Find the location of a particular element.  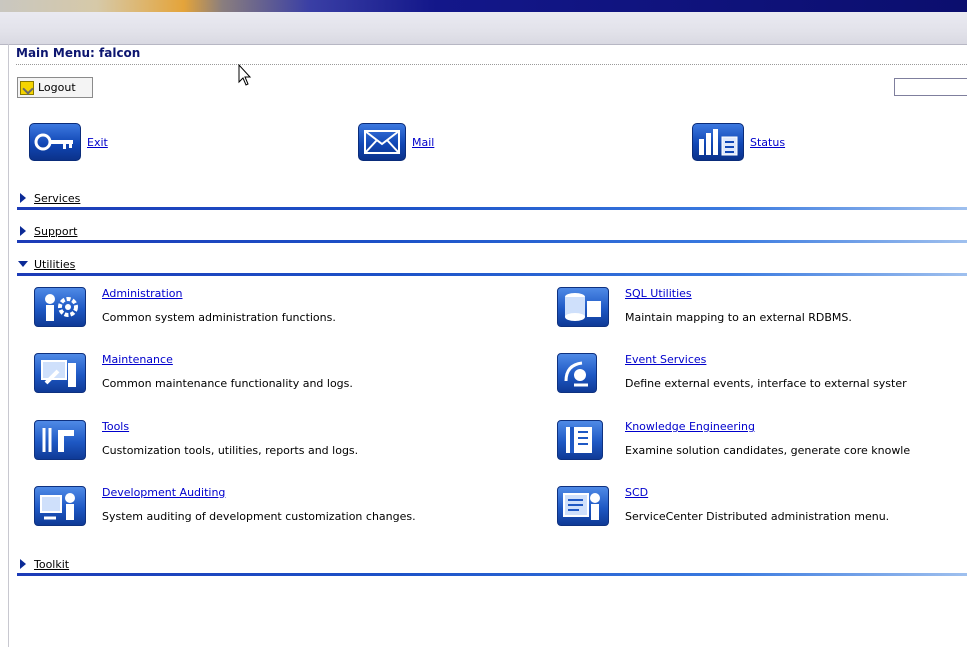

administration-description: Common system administration functions. is located at coordinates (219, 317).